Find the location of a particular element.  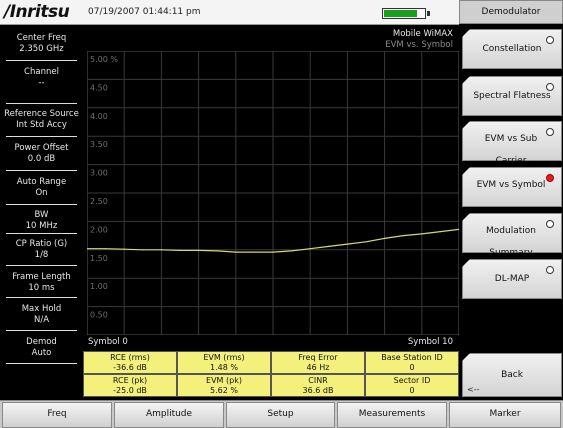

y-tick-label: 2.50 is located at coordinates (99, 201).